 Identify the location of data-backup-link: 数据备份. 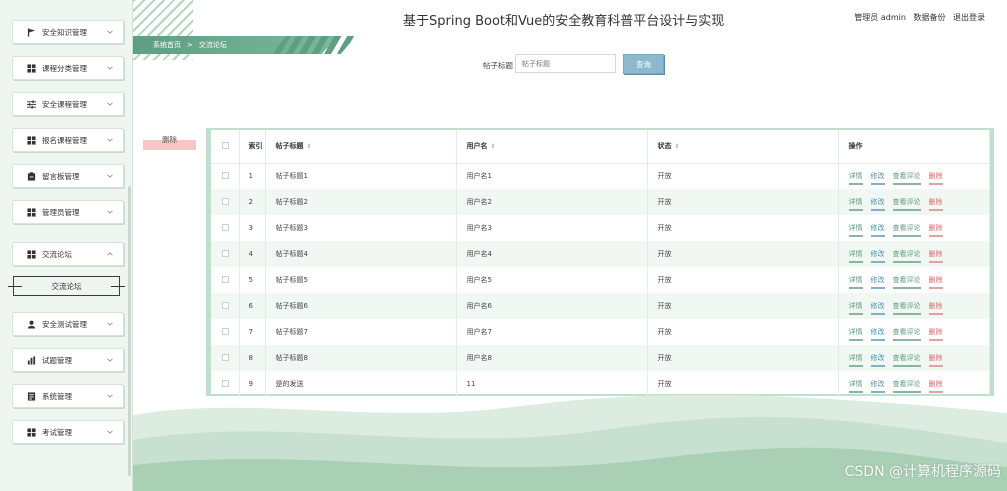
(929, 17).